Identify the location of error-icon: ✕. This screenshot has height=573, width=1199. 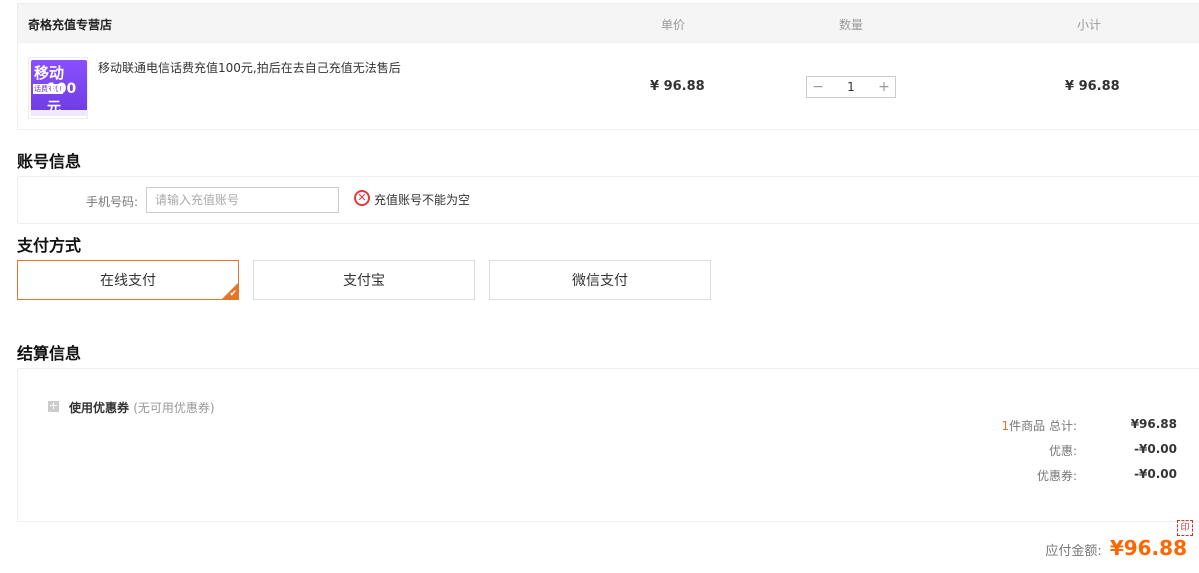
(362, 198).